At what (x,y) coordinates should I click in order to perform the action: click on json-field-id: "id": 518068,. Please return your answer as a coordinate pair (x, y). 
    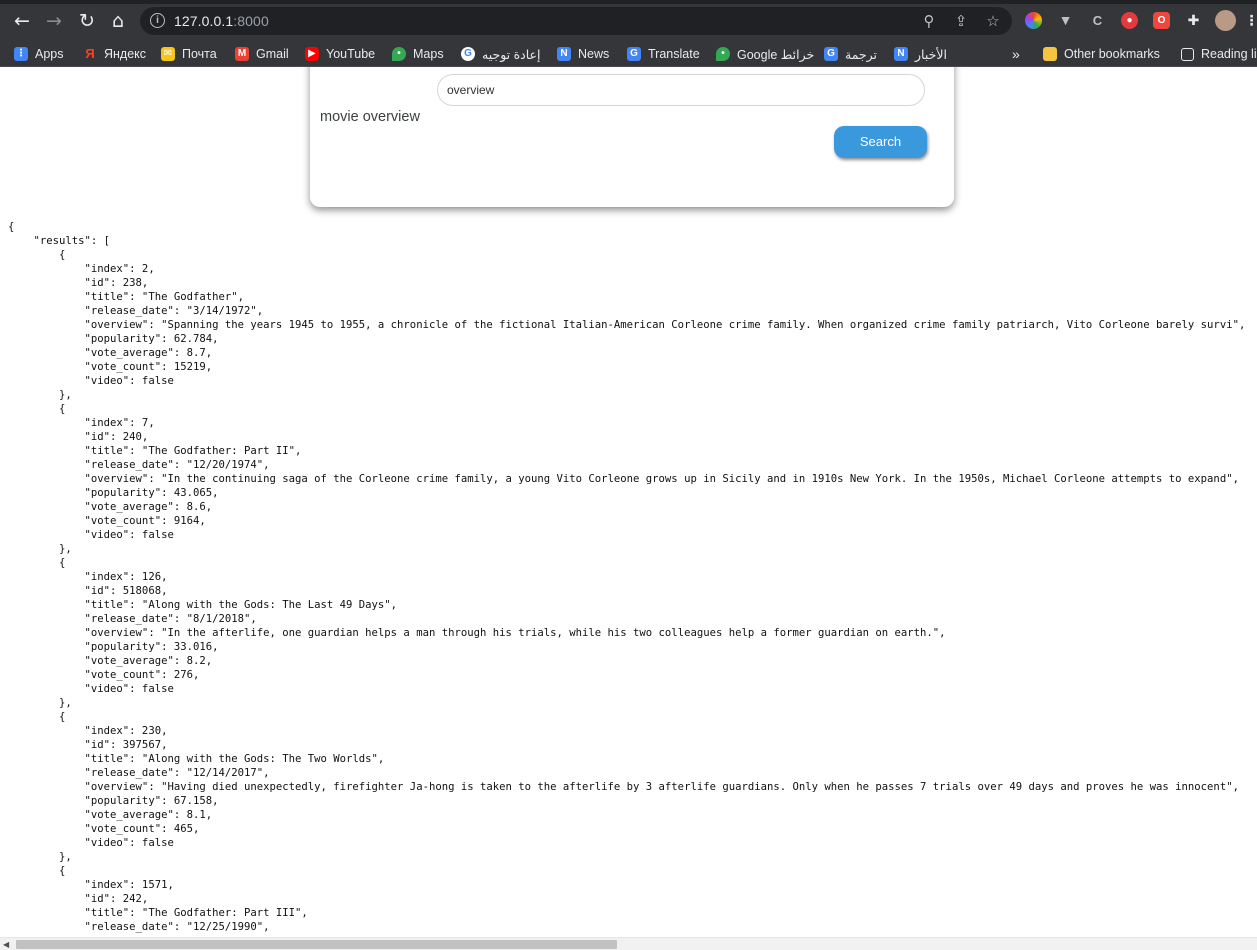
    Looking at the image, I should click on (126, 591).